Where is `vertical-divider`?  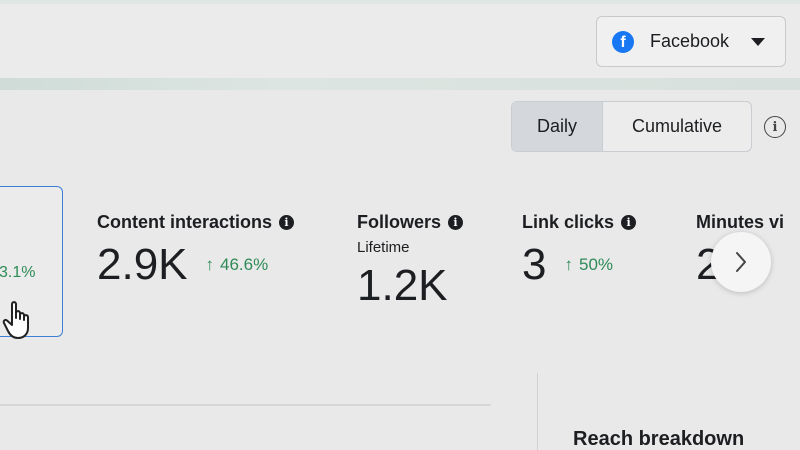
vertical-divider is located at coordinates (537, 411).